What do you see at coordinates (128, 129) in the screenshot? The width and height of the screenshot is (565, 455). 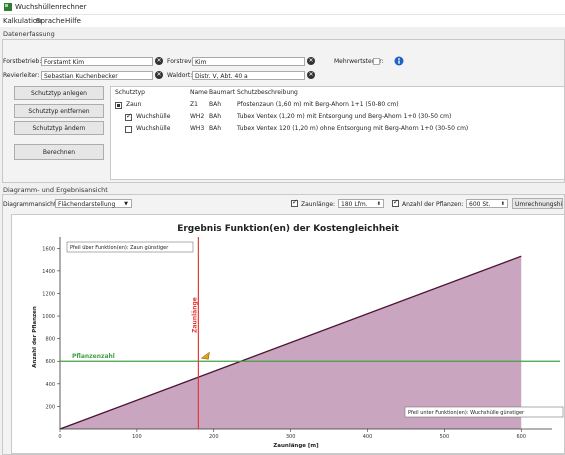 I see `row-wh3-checkbox` at bounding box center [128, 129].